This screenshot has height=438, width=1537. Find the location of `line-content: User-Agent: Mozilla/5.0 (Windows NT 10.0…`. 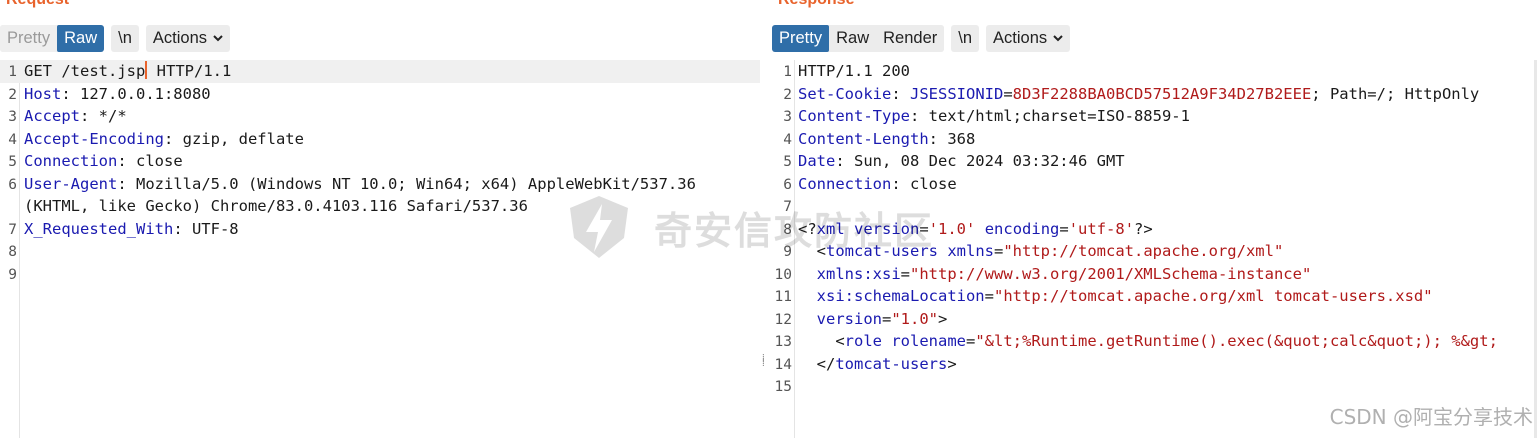

line-content: User-Agent: Mozilla/5.0 (Windows NT 10.0… is located at coordinates (360, 184).